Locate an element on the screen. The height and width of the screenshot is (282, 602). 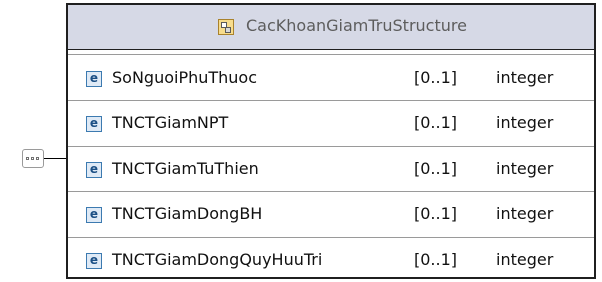
element-row-tnctgiamnpt: e TNCTGiamNPT [0..1] integer is located at coordinates (331, 124).